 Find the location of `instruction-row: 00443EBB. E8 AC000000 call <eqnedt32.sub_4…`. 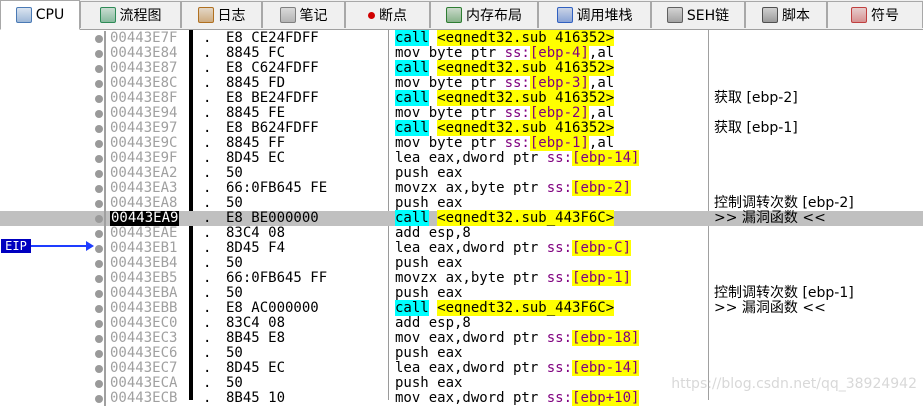

instruction-row: 00443EBB. E8 AC000000 call <eqnedt32.sub_4… is located at coordinates (461, 308).